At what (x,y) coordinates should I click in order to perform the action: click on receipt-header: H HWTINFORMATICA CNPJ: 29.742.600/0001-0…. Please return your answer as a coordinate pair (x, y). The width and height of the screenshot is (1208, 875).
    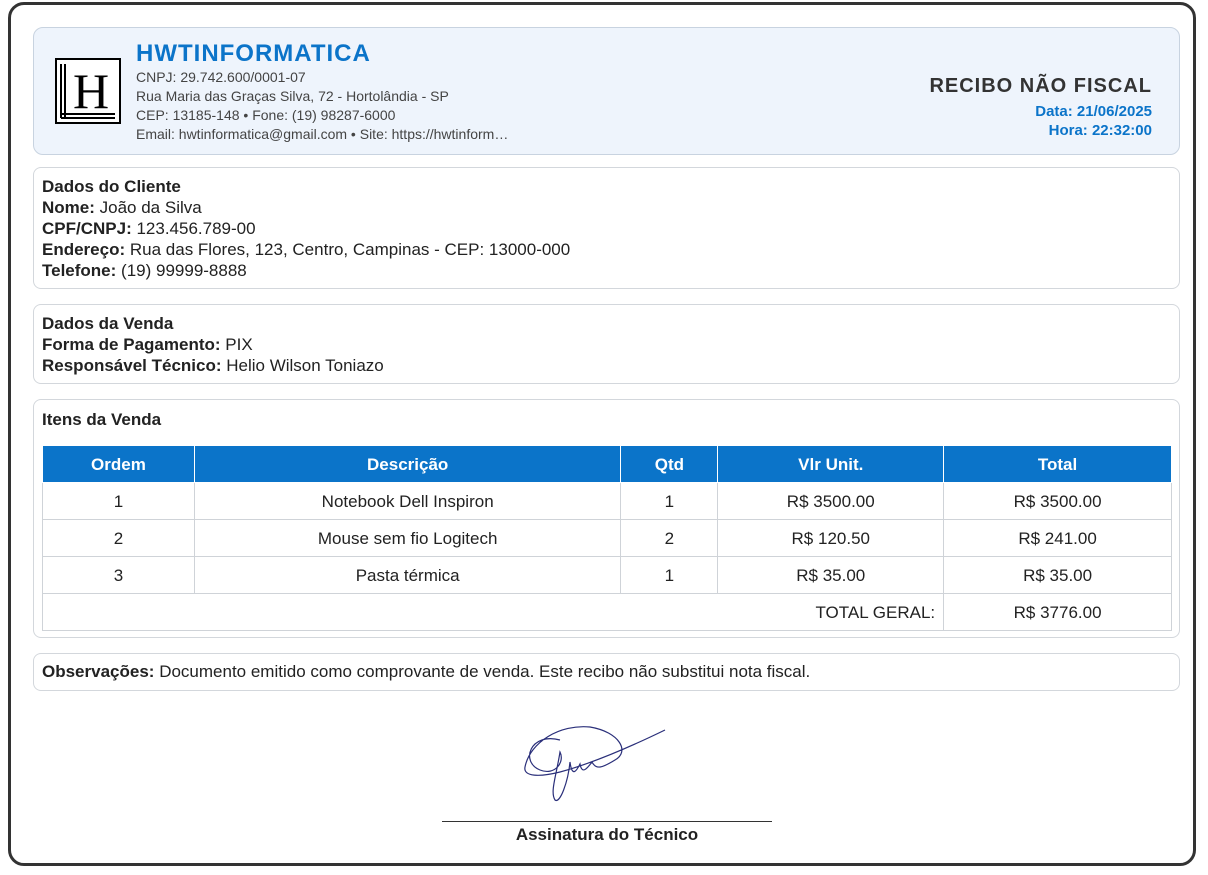
    Looking at the image, I should click on (606, 91).